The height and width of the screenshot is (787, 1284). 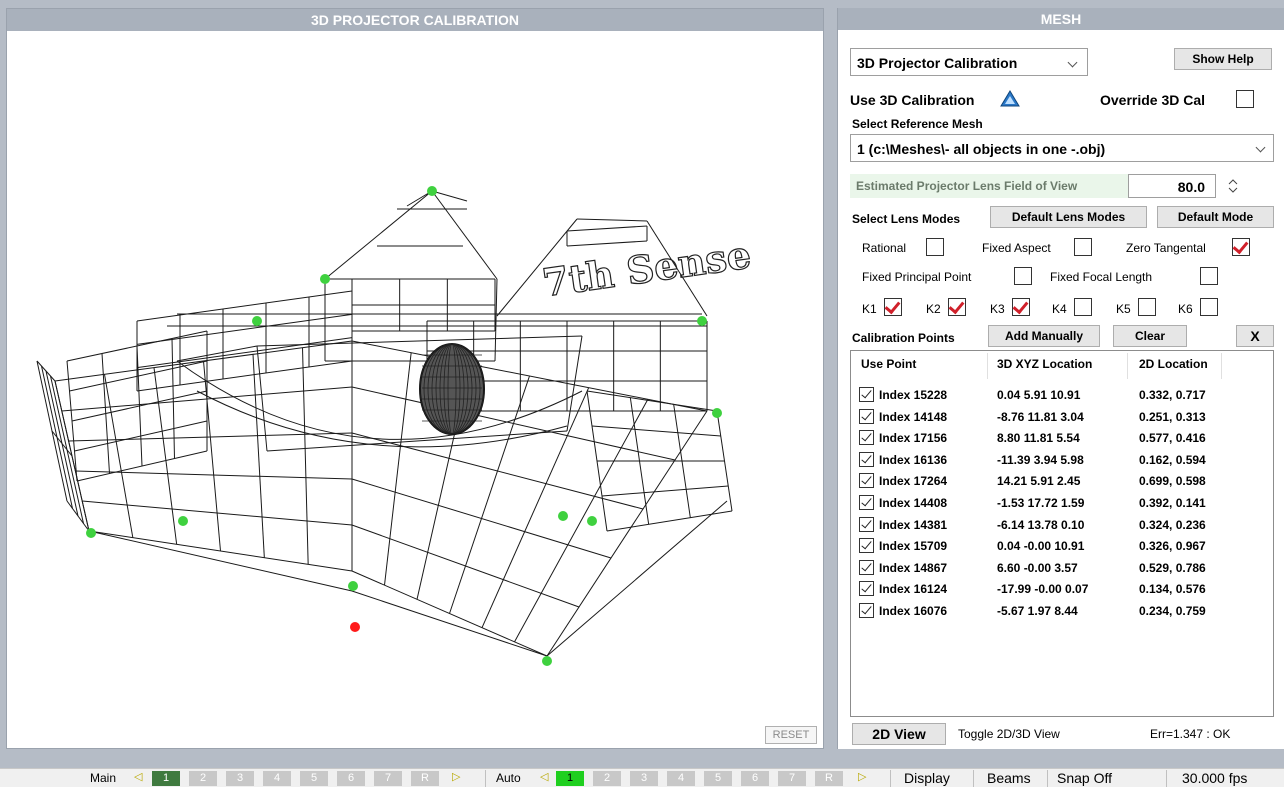 I want to click on main-segment-6: 6, so click(x=351, y=778).